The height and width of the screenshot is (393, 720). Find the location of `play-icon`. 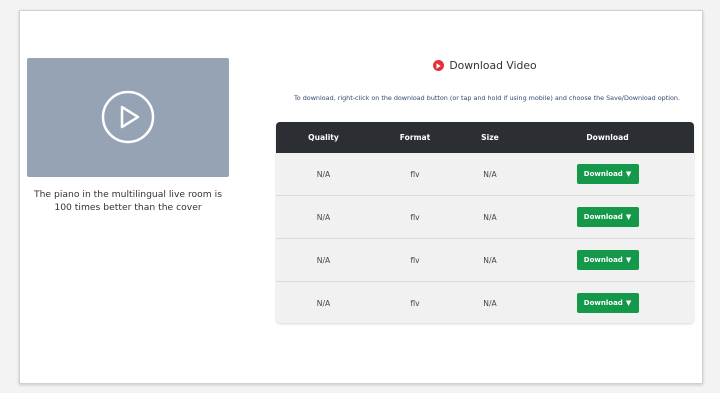

play-icon is located at coordinates (128, 117).